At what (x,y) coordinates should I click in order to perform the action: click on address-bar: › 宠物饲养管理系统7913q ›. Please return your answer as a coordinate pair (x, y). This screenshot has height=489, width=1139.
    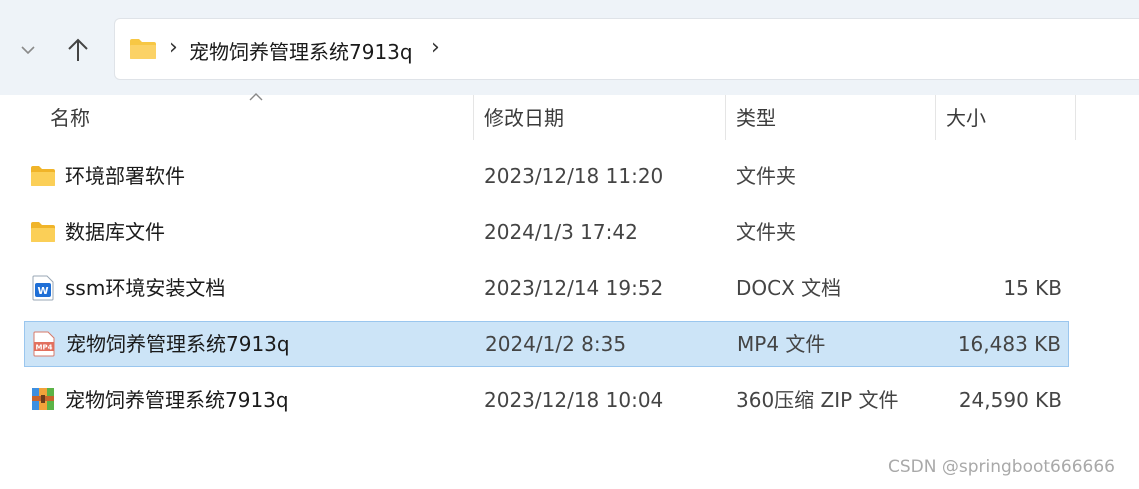
    Looking at the image, I should click on (626, 49).